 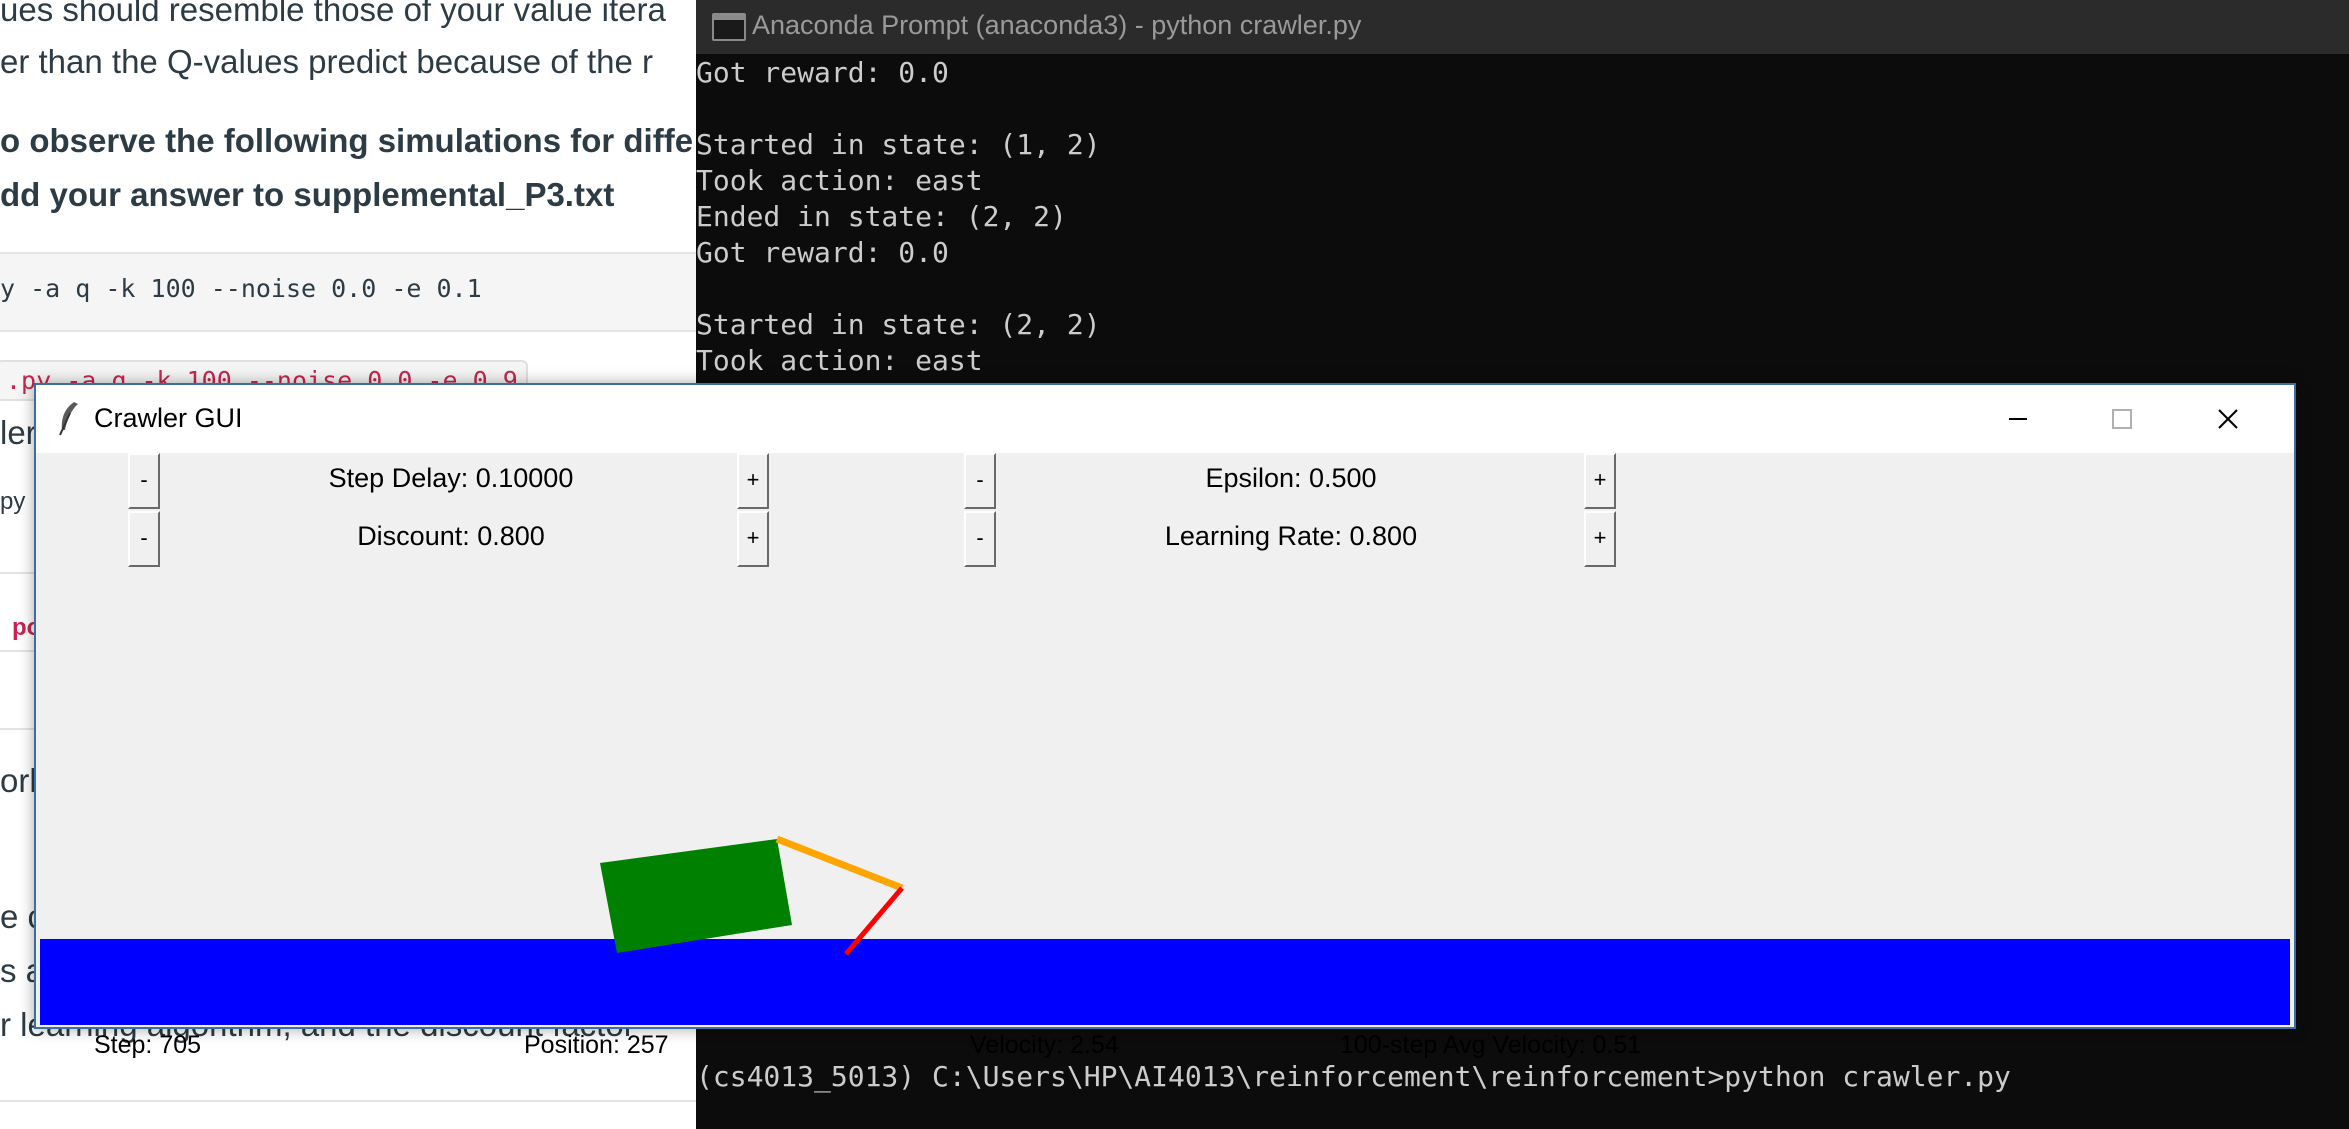 I want to click on robot-arm, so click(x=839, y=863).